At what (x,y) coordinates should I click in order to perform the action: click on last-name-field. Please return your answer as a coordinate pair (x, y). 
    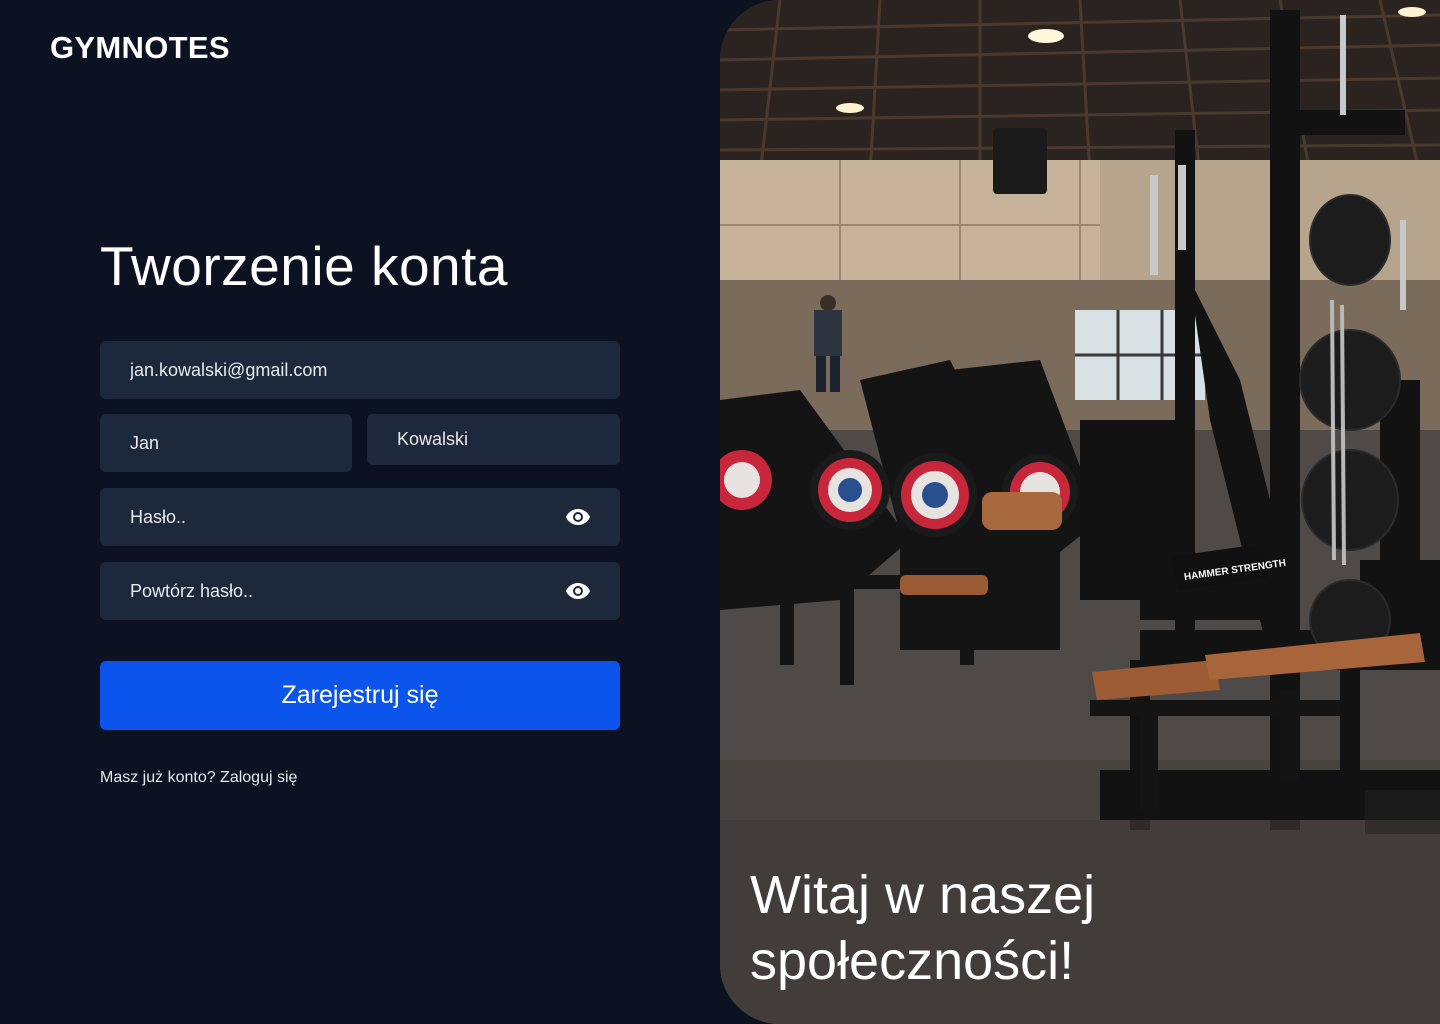
    Looking at the image, I should click on (493, 439).